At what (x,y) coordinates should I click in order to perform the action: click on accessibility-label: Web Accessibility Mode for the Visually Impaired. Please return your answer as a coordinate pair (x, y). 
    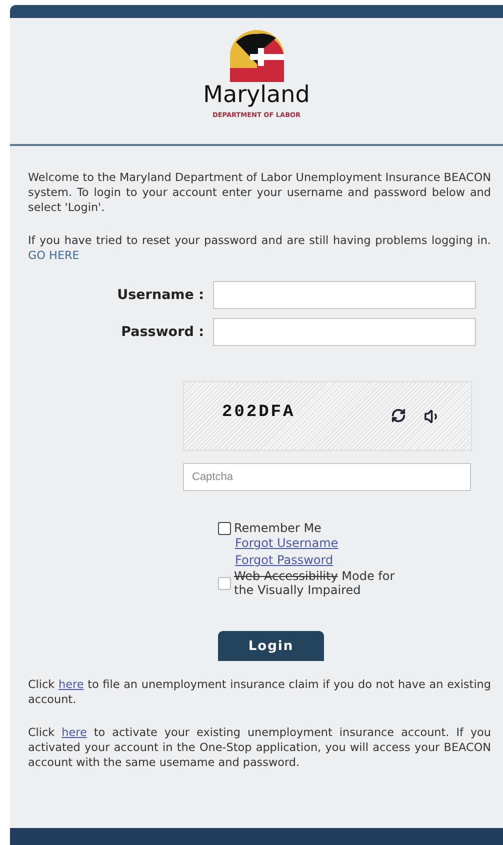
    Looking at the image, I should click on (315, 583).